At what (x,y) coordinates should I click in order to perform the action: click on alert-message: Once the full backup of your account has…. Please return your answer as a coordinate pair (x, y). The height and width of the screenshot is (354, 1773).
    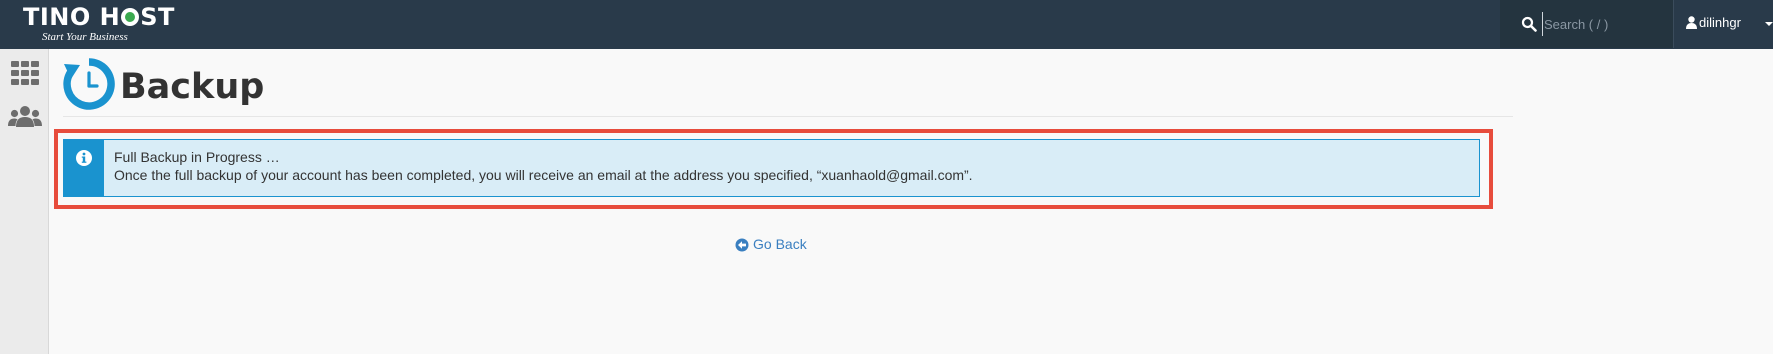
    Looking at the image, I should click on (543, 175).